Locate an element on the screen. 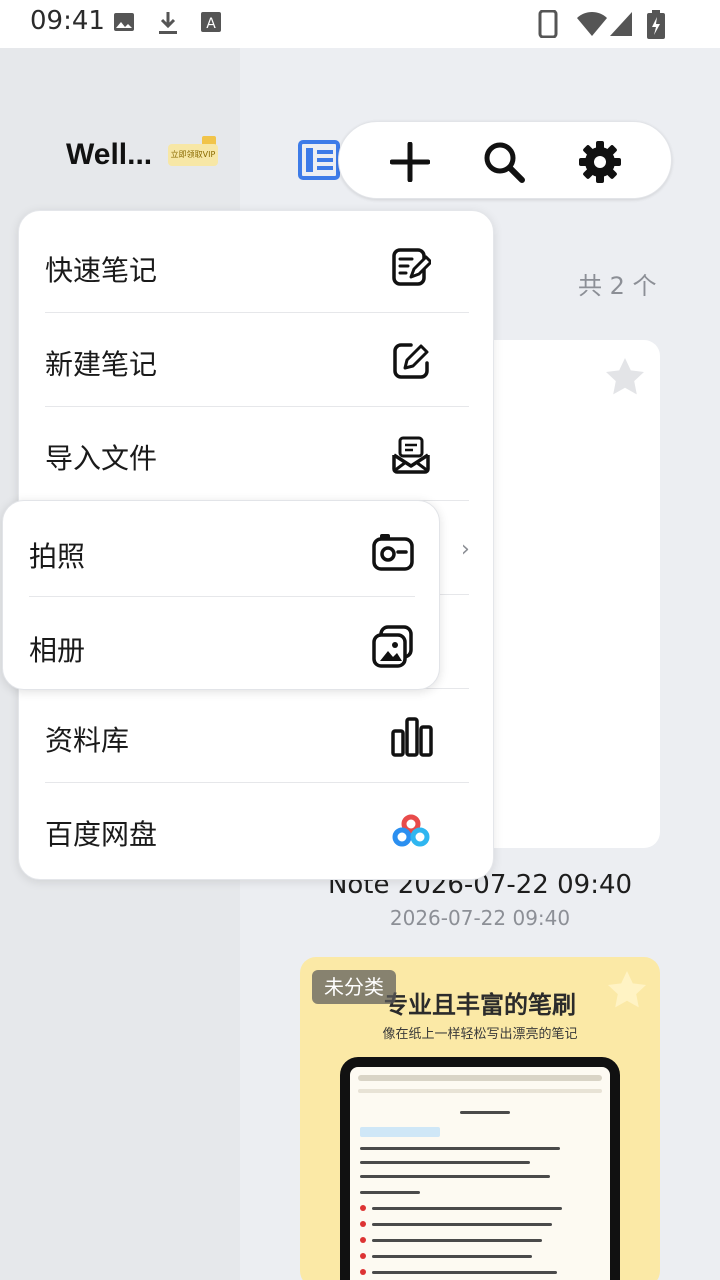  menu-item-baidu-netdisk: 百度网盘 is located at coordinates (257, 830).